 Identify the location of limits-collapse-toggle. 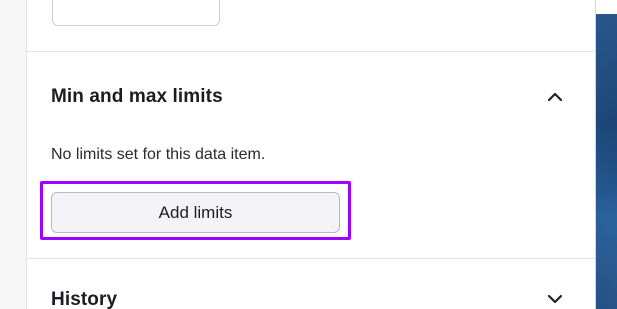
(555, 97).